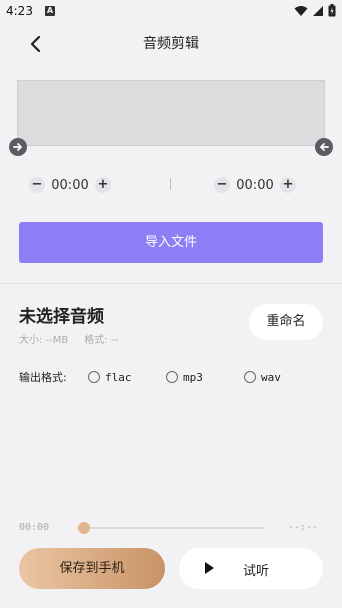 This screenshot has height=608, width=342. What do you see at coordinates (44, 340) in the screenshot?
I see `file-size: 大小: --MB` at bounding box center [44, 340].